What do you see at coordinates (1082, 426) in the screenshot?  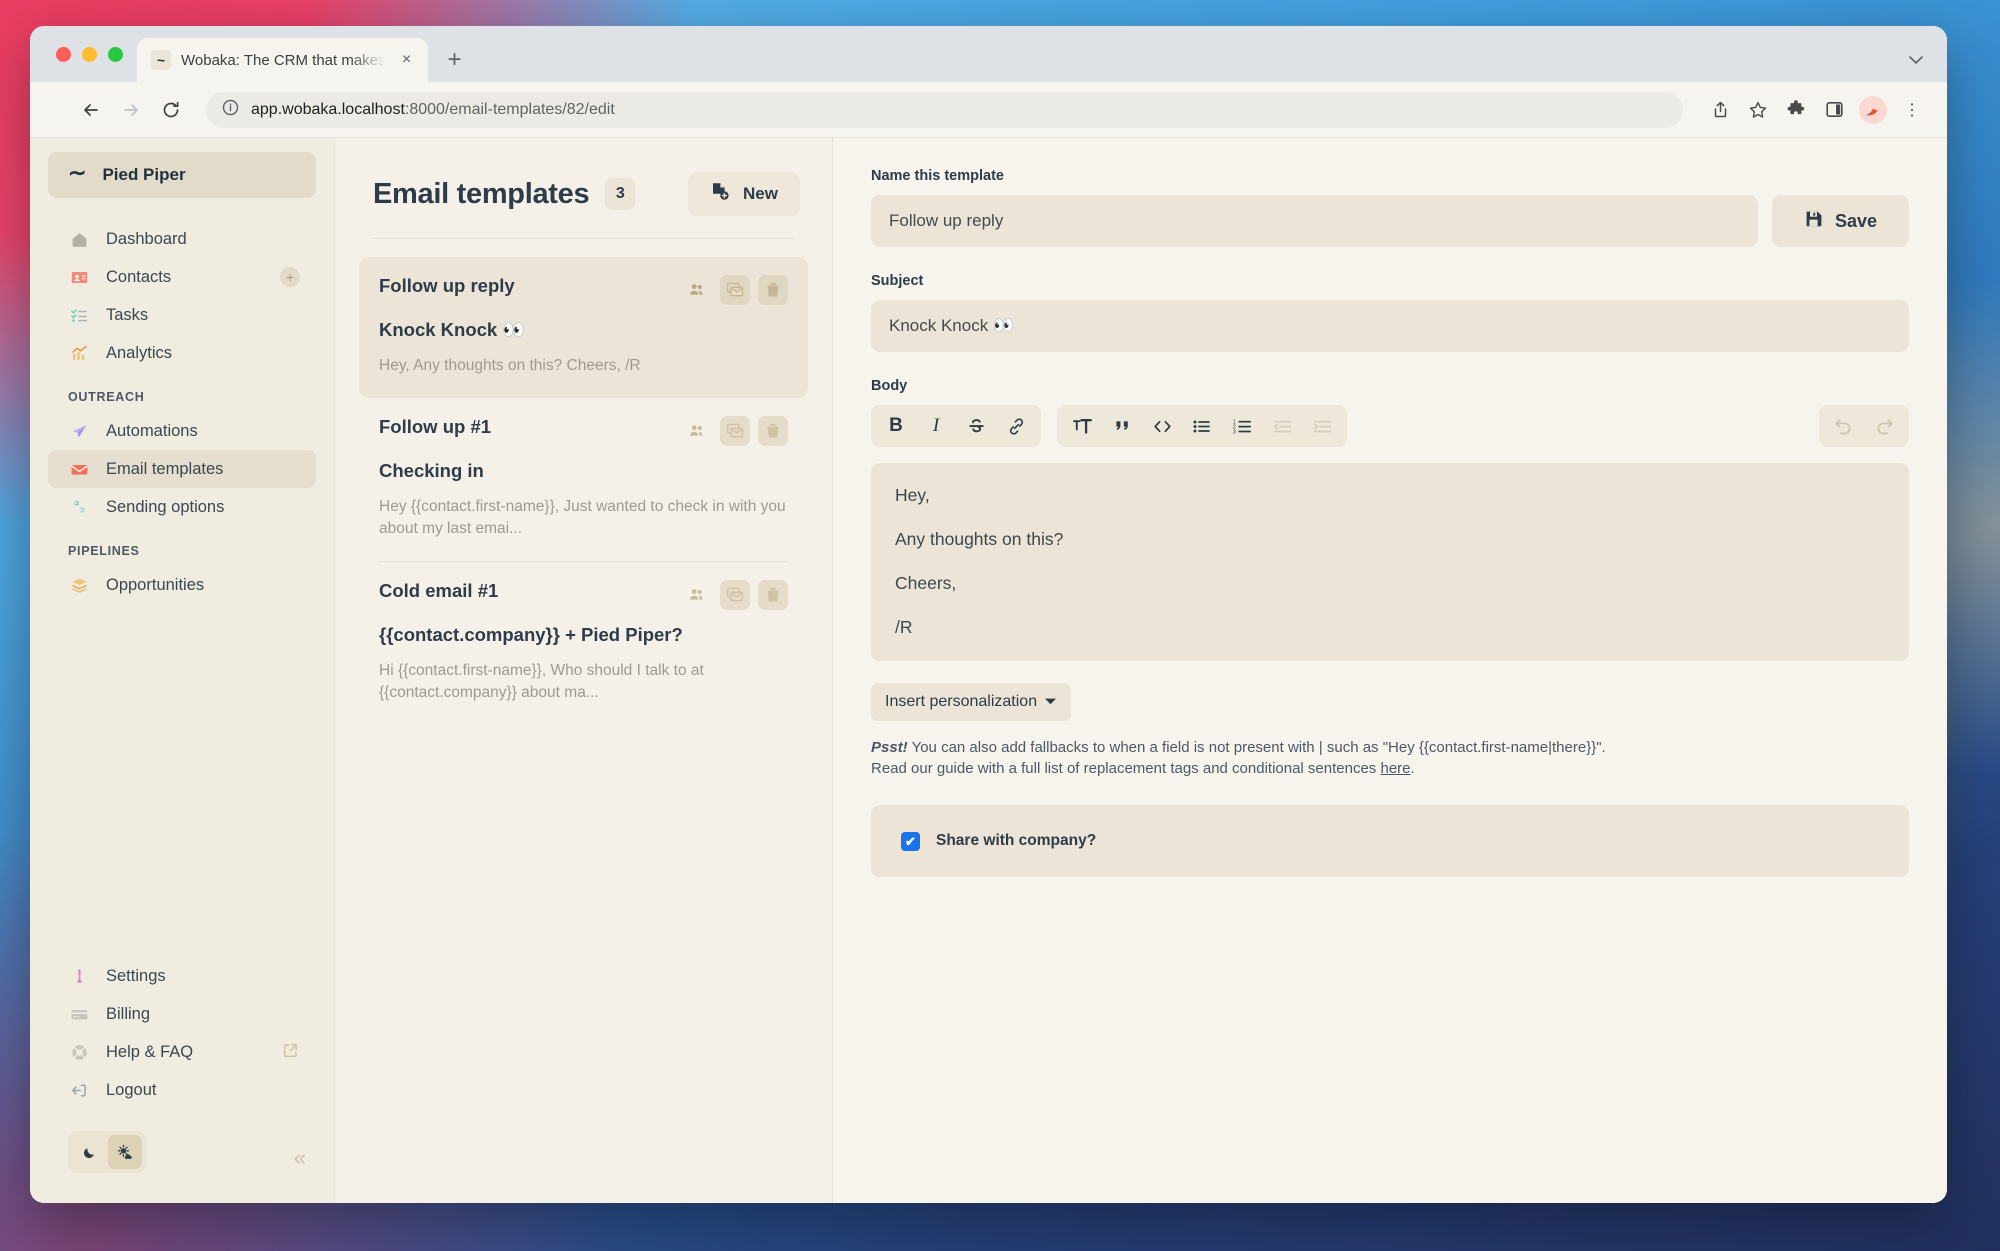 I see `heading-icon` at bounding box center [1082, 426].